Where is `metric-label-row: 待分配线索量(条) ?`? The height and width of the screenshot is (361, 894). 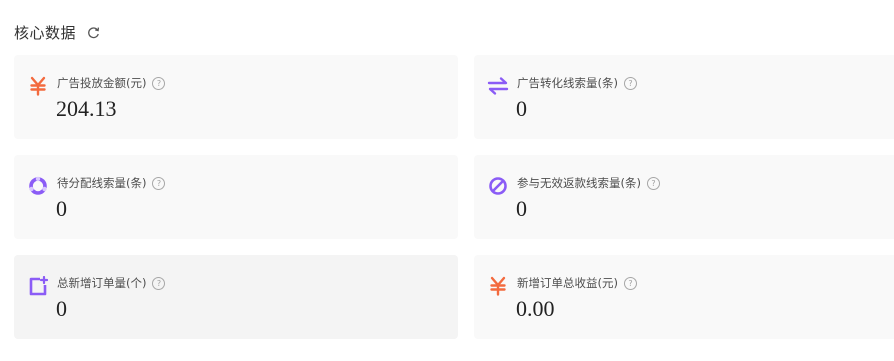
metric-label-row: 待分配线索量(条) ? is located at coordinates (111, 183).